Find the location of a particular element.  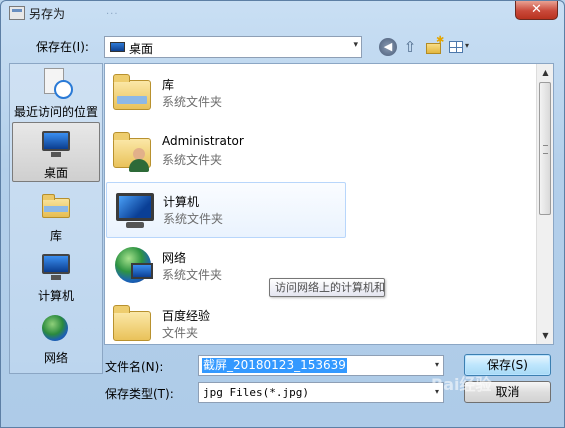

item-name: 百度经验 is located at coordinates (186, 316).